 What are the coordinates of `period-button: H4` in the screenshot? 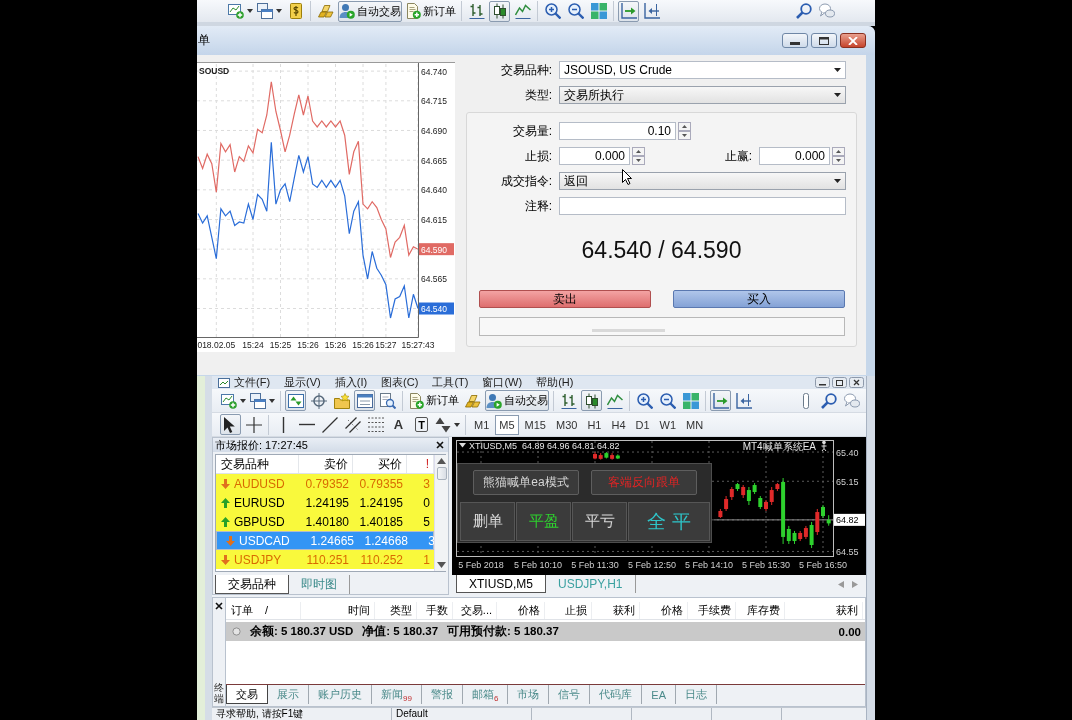 It's located at (618, 424).